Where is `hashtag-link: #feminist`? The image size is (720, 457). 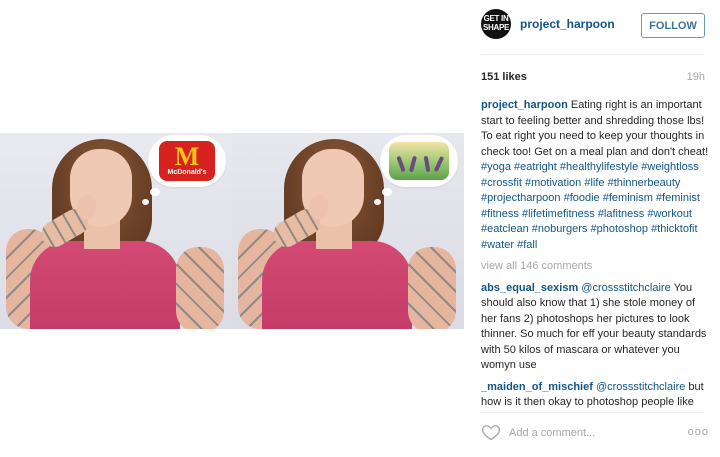 hashtag-link: #feminist is located at coordinates (678, 198).